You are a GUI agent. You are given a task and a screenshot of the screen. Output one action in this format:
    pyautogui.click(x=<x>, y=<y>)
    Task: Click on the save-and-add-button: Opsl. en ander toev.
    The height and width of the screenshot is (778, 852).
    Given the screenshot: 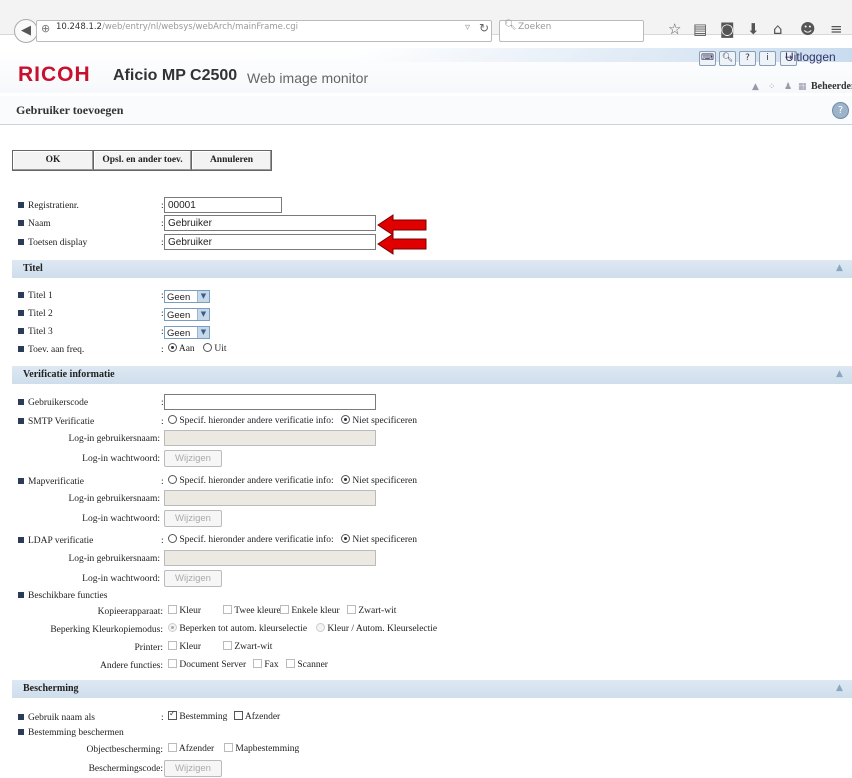 What is the action you would take?
    pyautogui.click(x=142, y=160)
    